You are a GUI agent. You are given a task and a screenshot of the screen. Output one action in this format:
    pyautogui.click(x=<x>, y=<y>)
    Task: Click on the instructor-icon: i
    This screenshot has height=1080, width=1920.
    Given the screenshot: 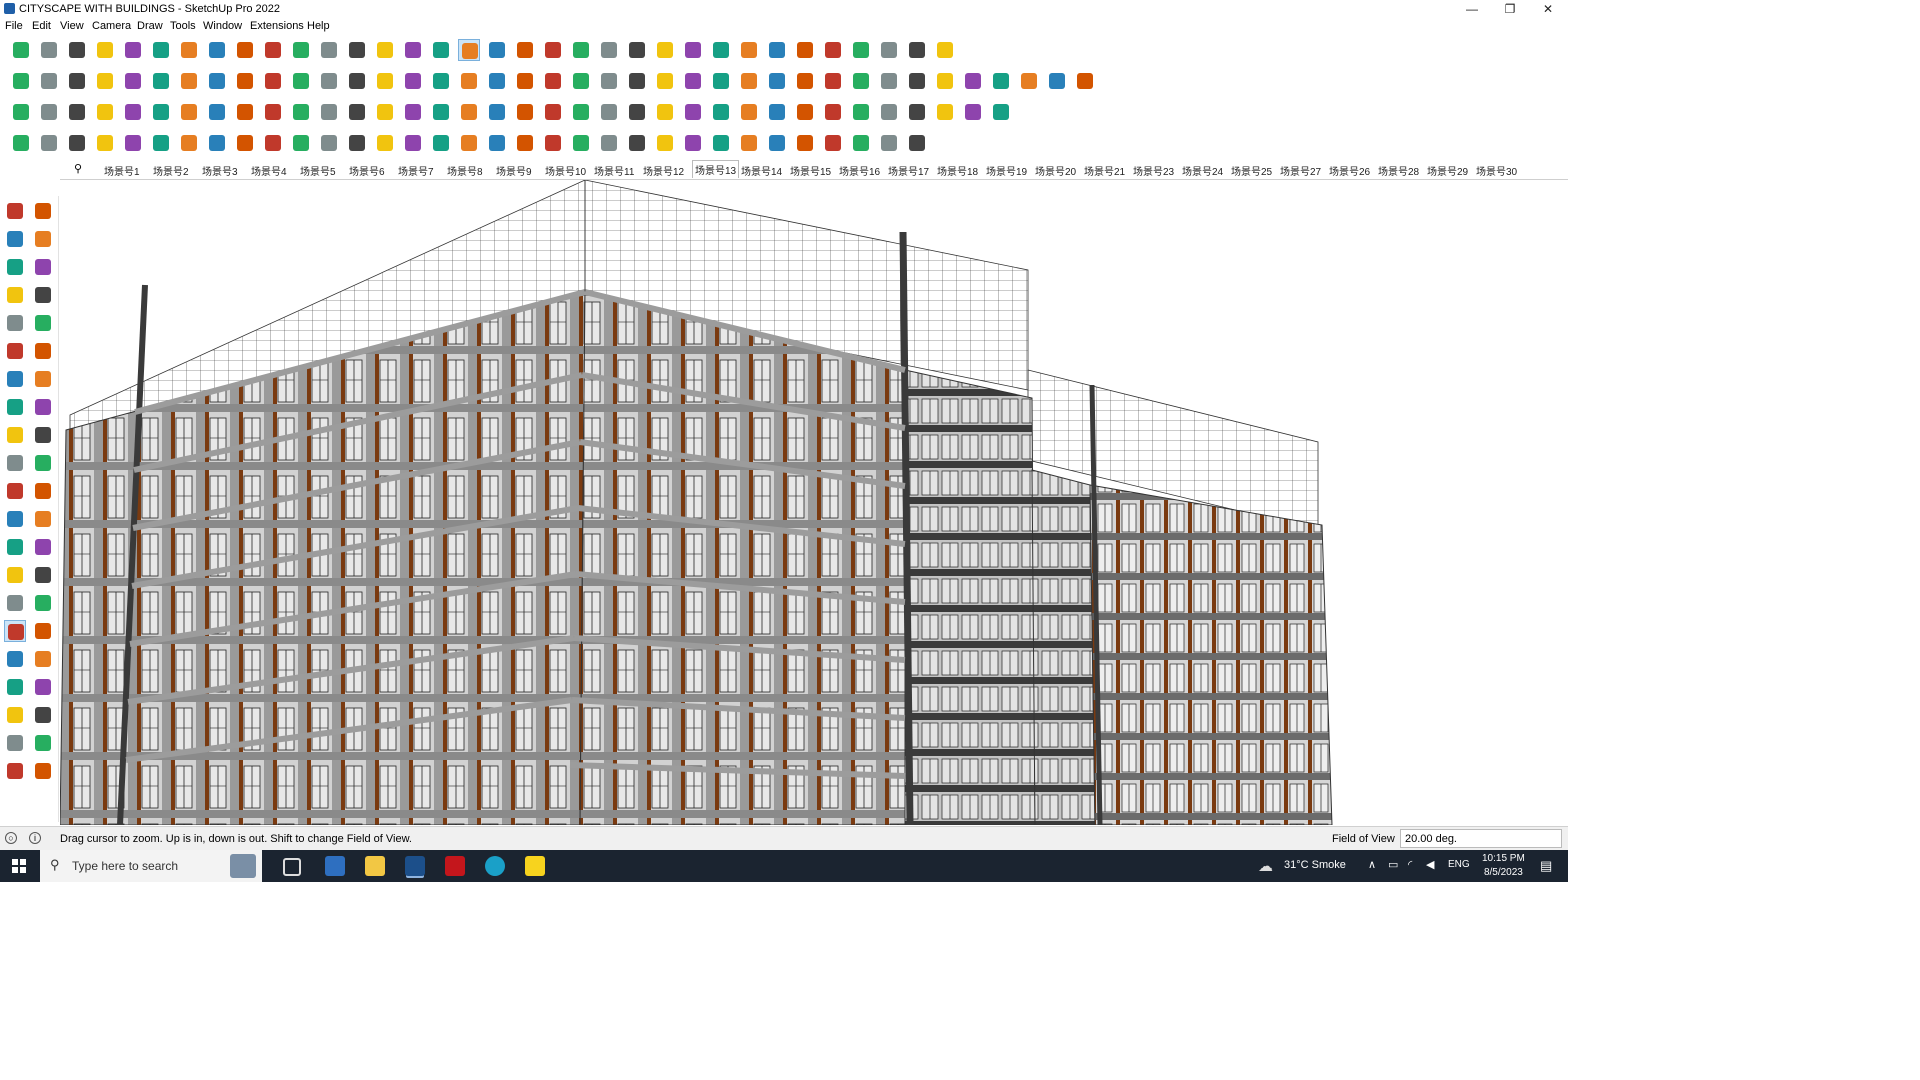 What is the action you would take?
    pyautogui.click(x=35, y=838)
    